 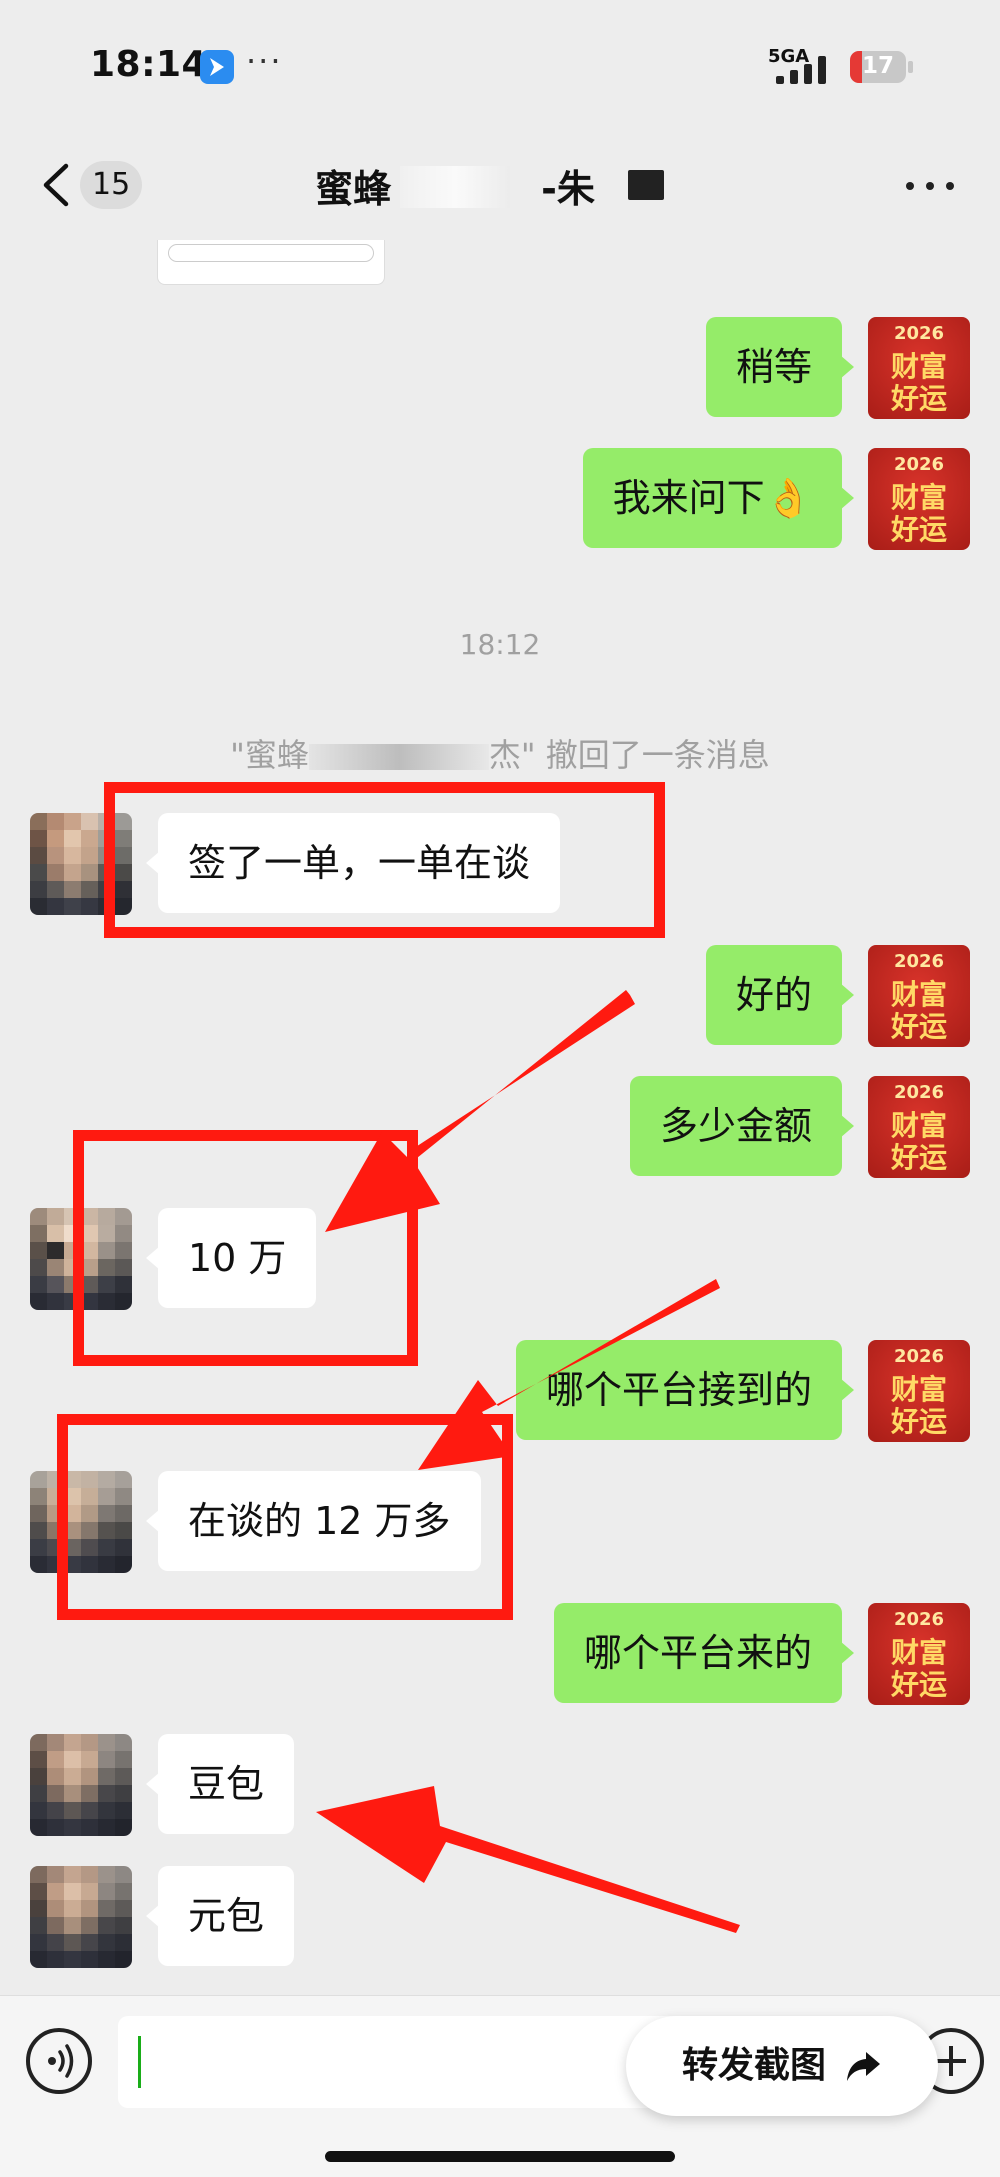 What do you see at coordinates (59, 2061) in the screenshot?
I see `voice-icon` at bounding box center [59, 2061].